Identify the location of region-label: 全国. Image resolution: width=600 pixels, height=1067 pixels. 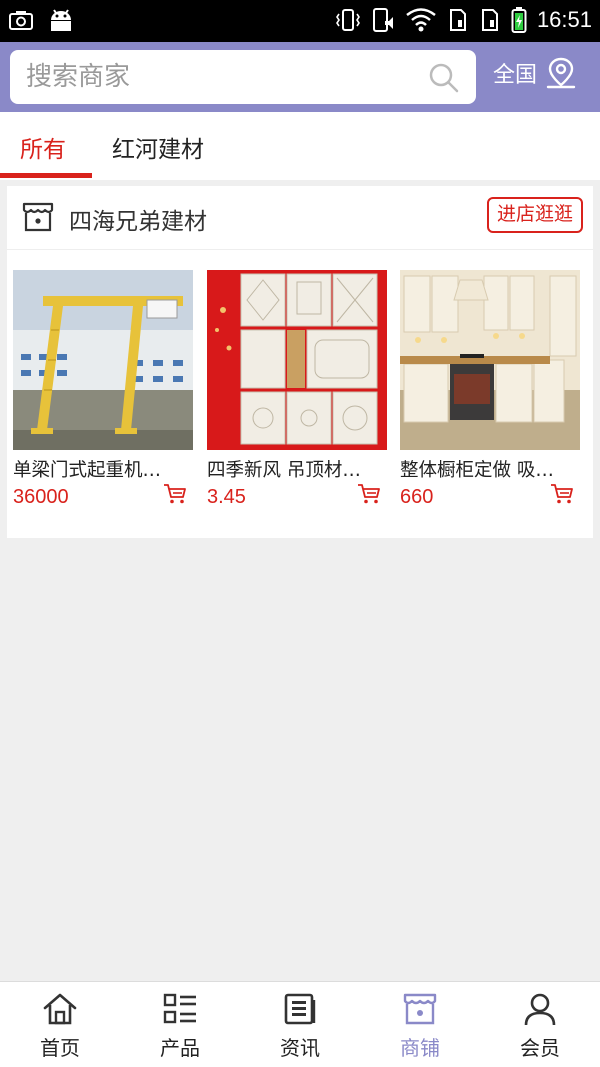
(515, 75).